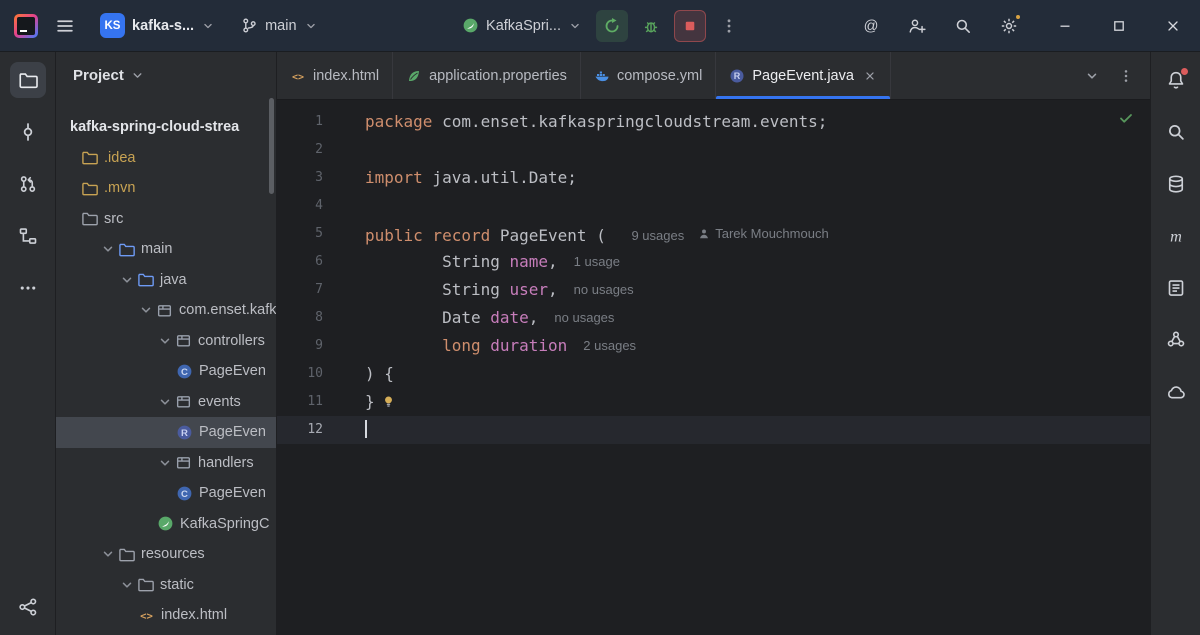  Describe the element at coordinates (1126, 76) in the screenshot. I see `tab-options-button` at that location.